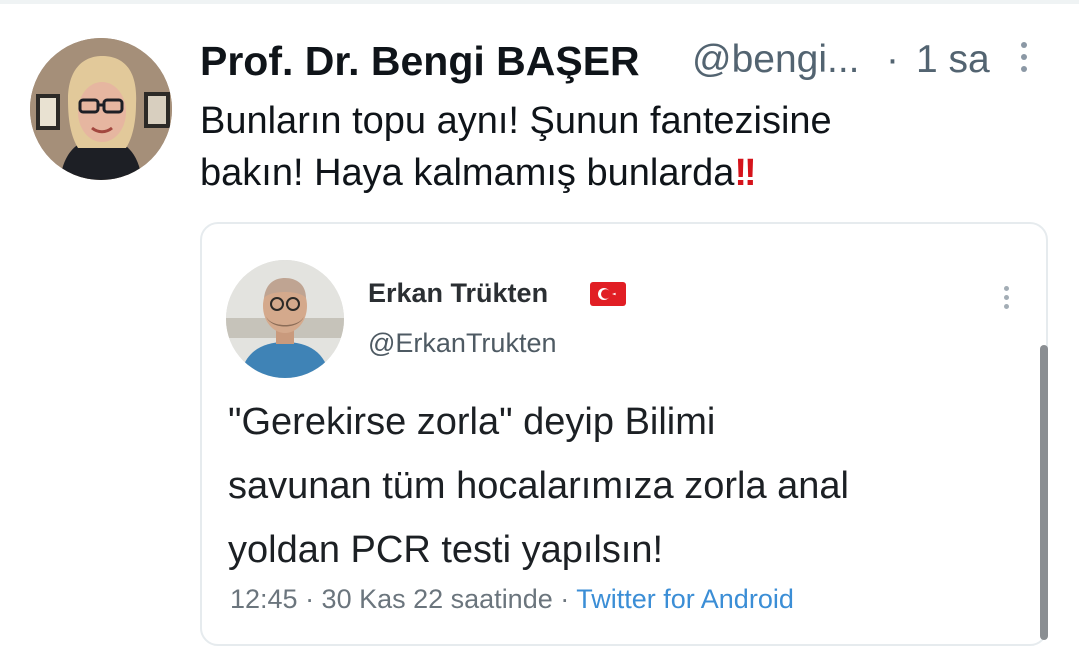 Image resolution: width=1079 pixels, height=658 pixels. Describe the element at coordinates (472, 422) in the screenshot. I see `quoted-text-line: "Gerekirse zorla" deyip Bilimi` at that location.